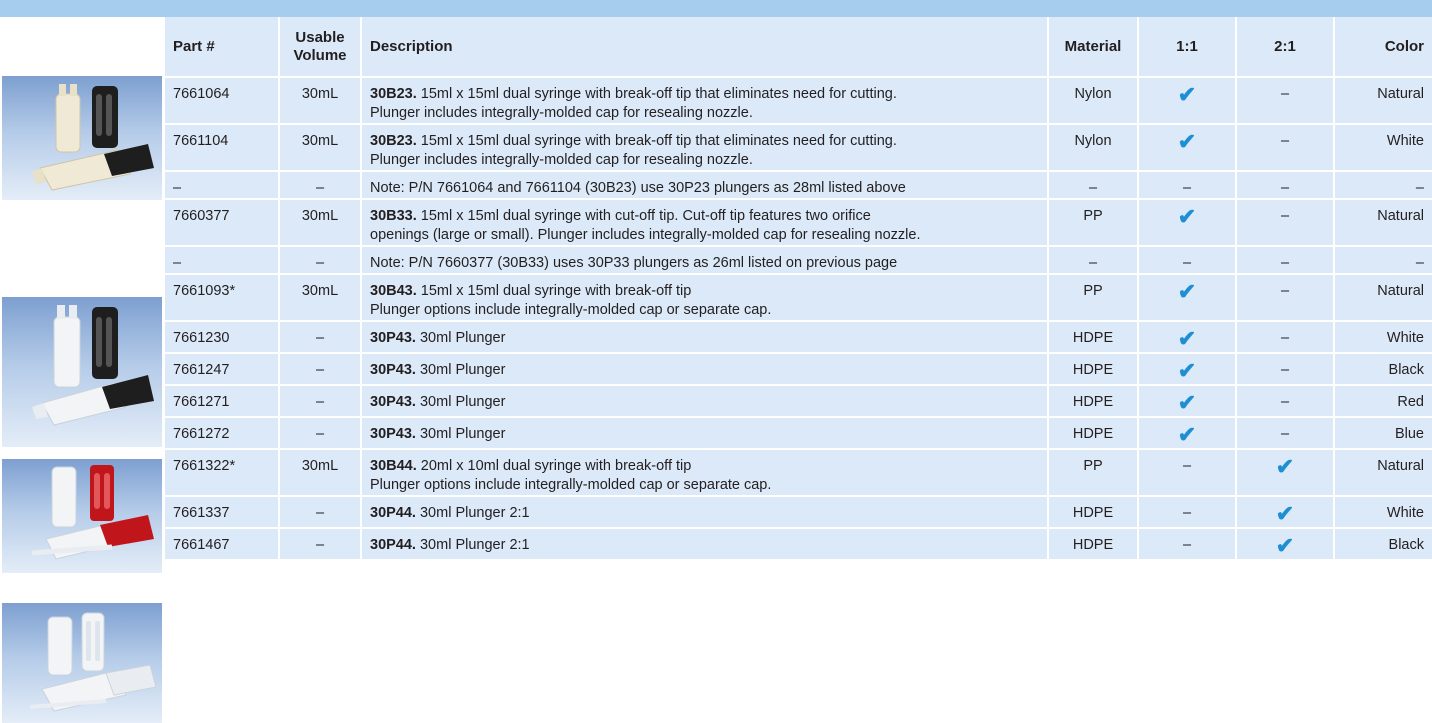 This screenshot has width=1432, height=723. What do you see at coordinates (1382, 432) in the screenshot?
I see `cell-color: Blue` at bounding box center [1382, 432].